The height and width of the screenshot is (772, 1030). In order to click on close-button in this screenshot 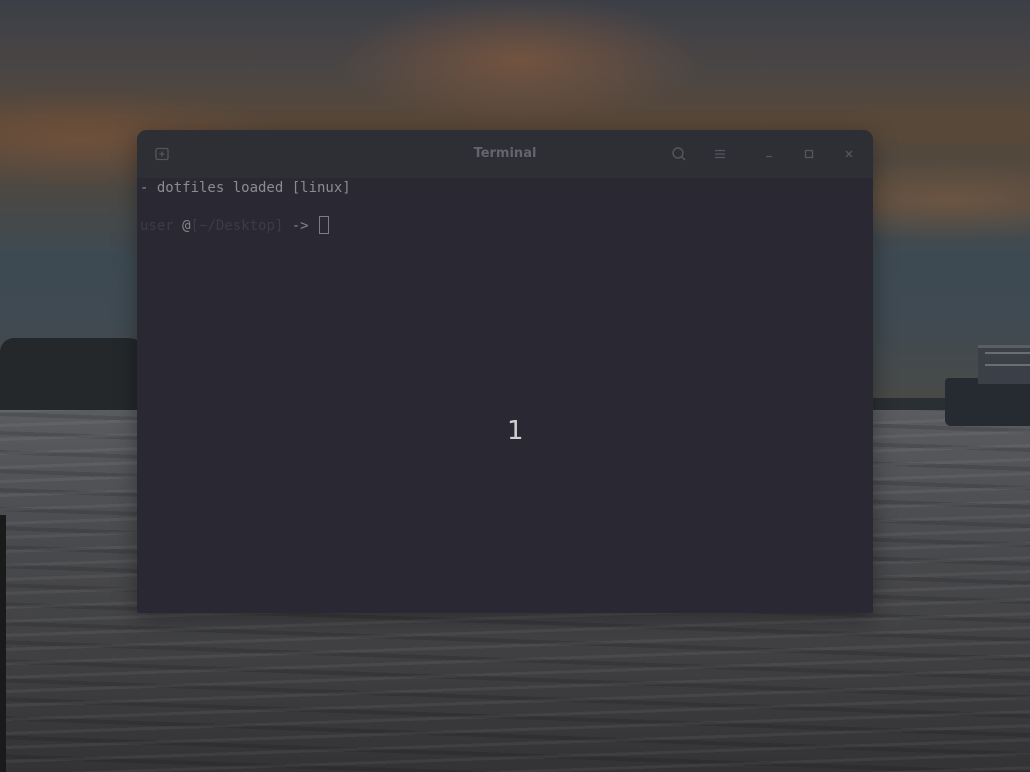, I will do `click(849, 154)`.